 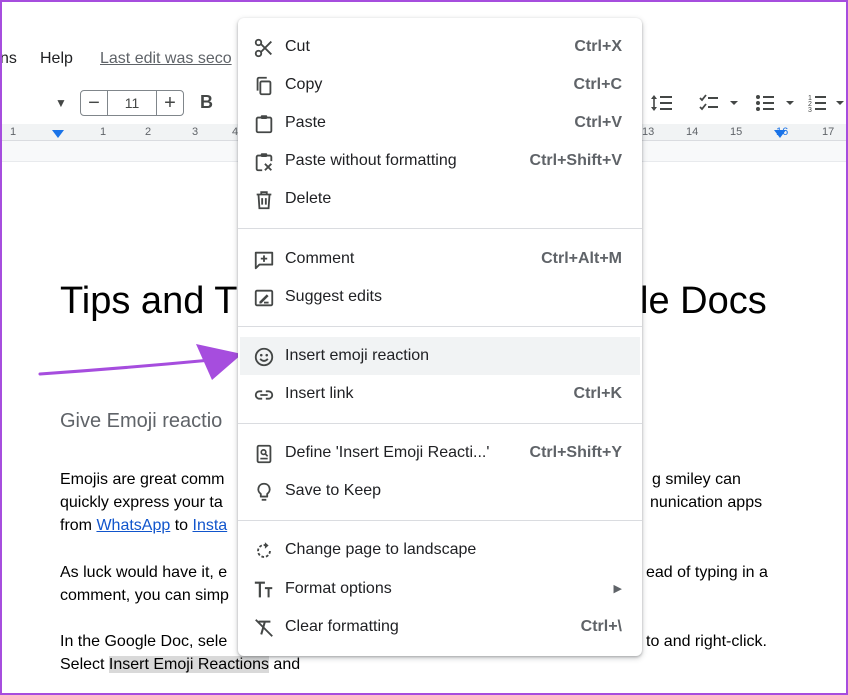 What do you see at coordinates (56, 59) in the screenshot?
I see `menu-help: Help` at bounding box center [56, 59].